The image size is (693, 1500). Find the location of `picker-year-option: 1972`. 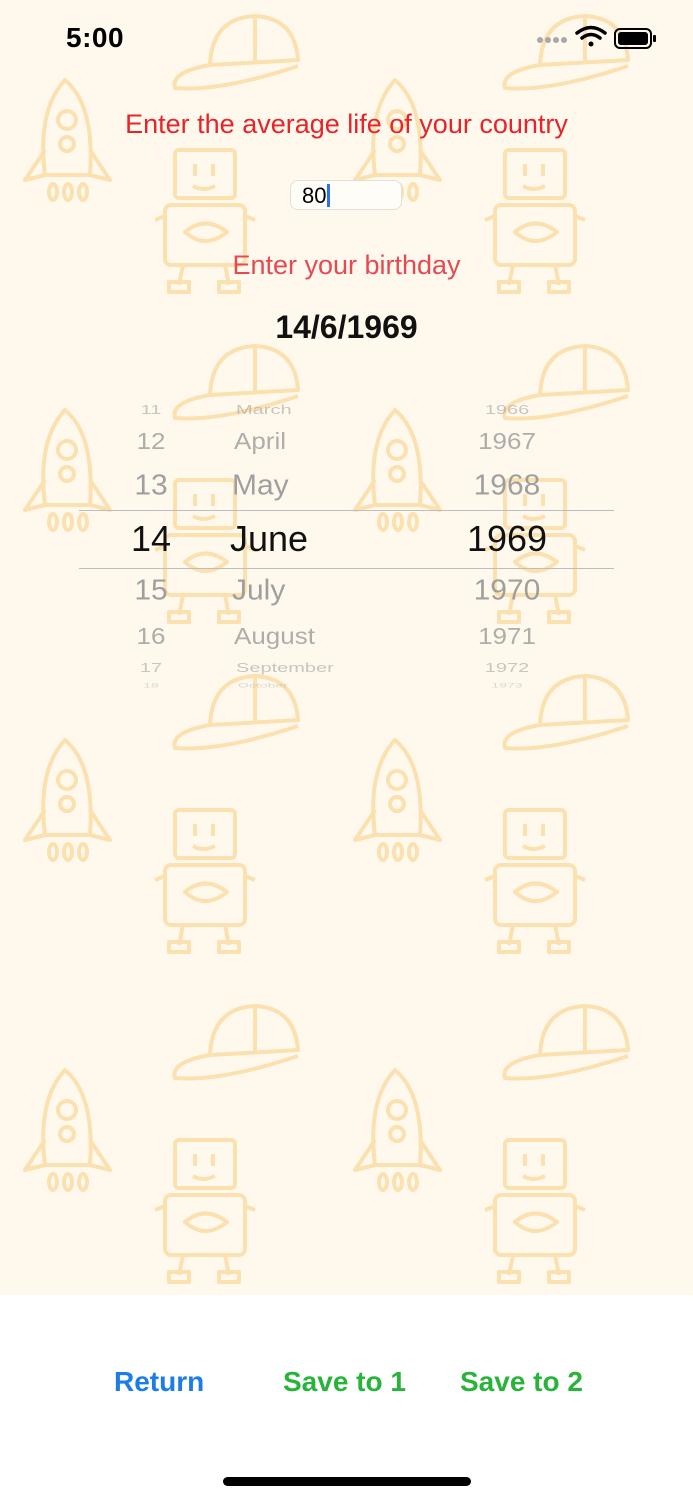

picker-year-option: 1972 is located at coordinates (507, 668).